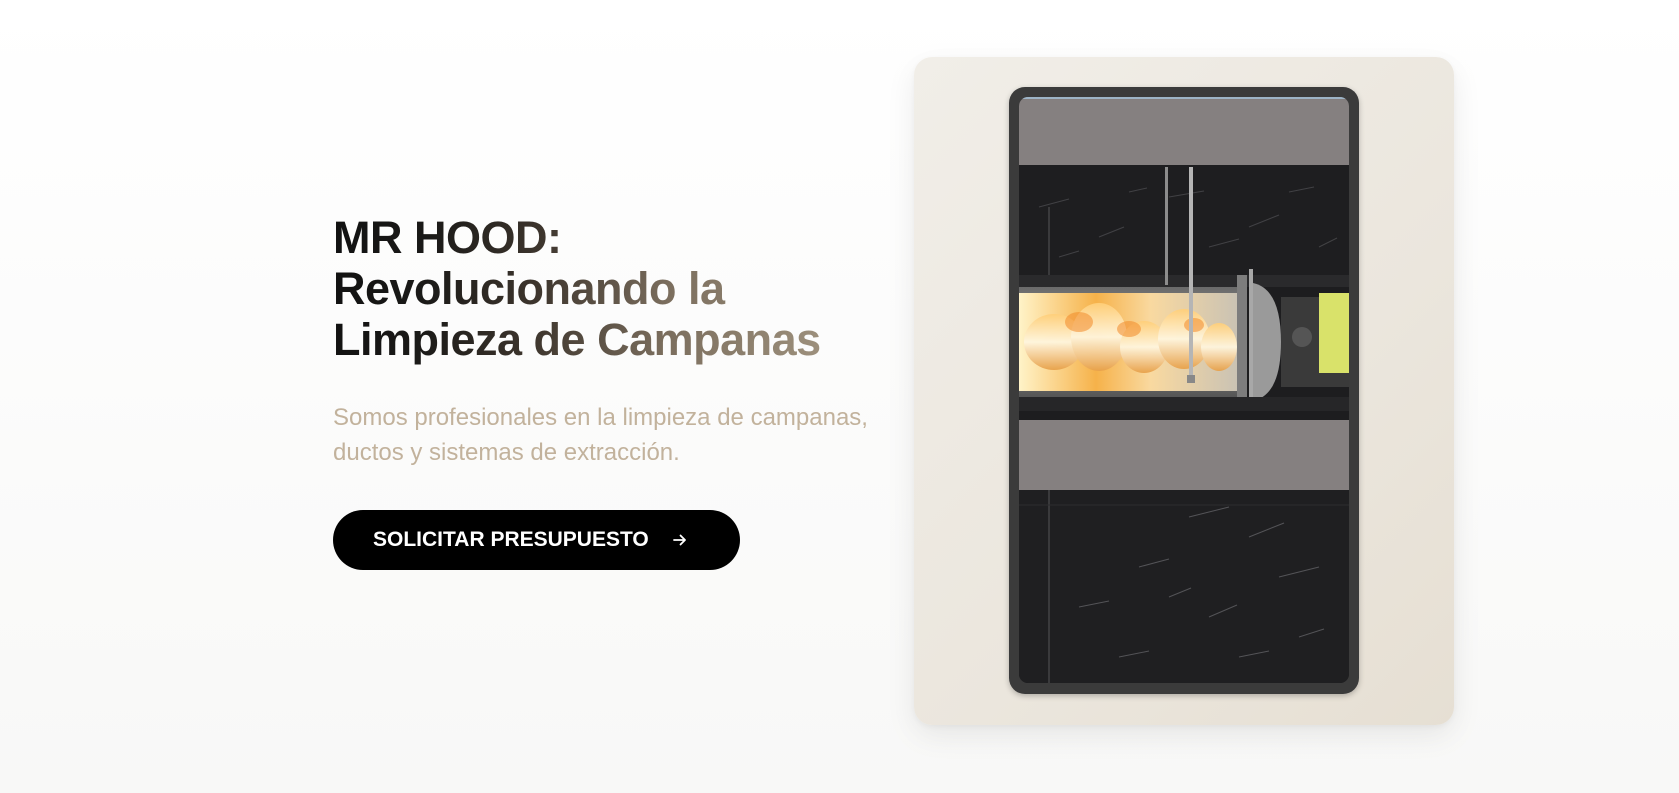 The height and width of the screenshot is (793, 1679). Describe the element at coordinates (511, 539) in the screenshot. I see `request-quote-label: SOLICITAR PRESUPUESTO` at that location.